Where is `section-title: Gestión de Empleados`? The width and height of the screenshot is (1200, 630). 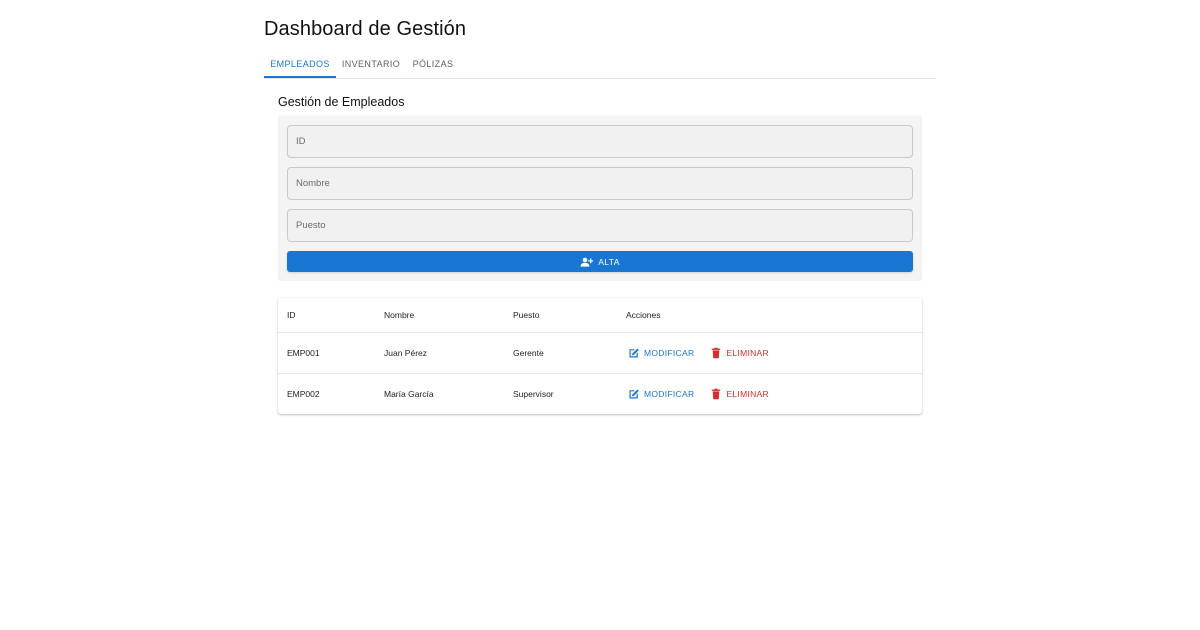 section-title: Gestión de Empleados is located at coordinates (341, 102).